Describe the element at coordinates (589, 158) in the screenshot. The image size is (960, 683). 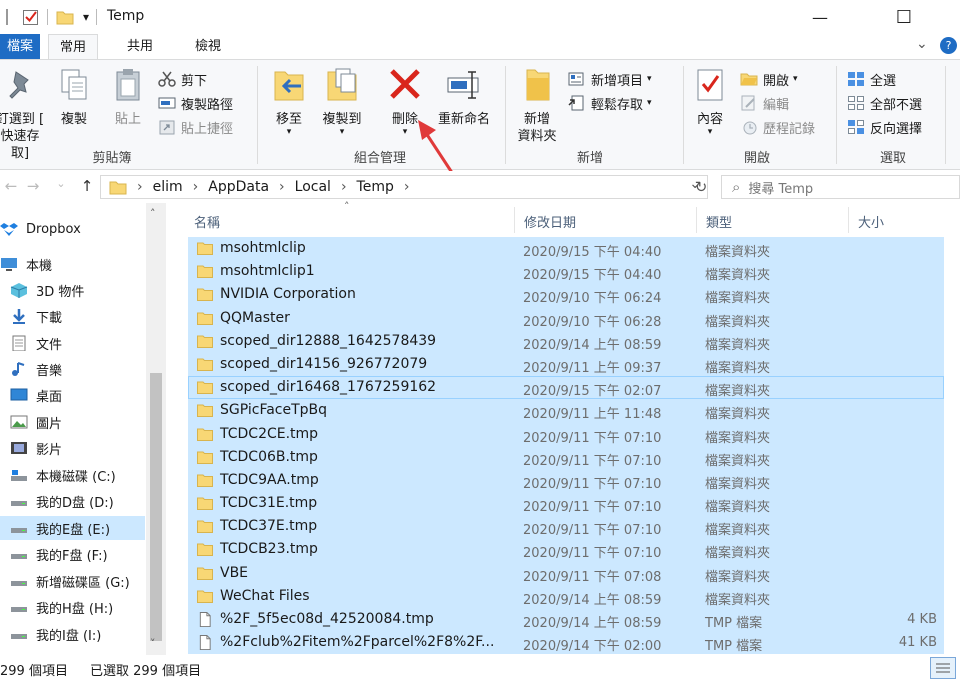
I see `new-group-label: 新增` at that location.